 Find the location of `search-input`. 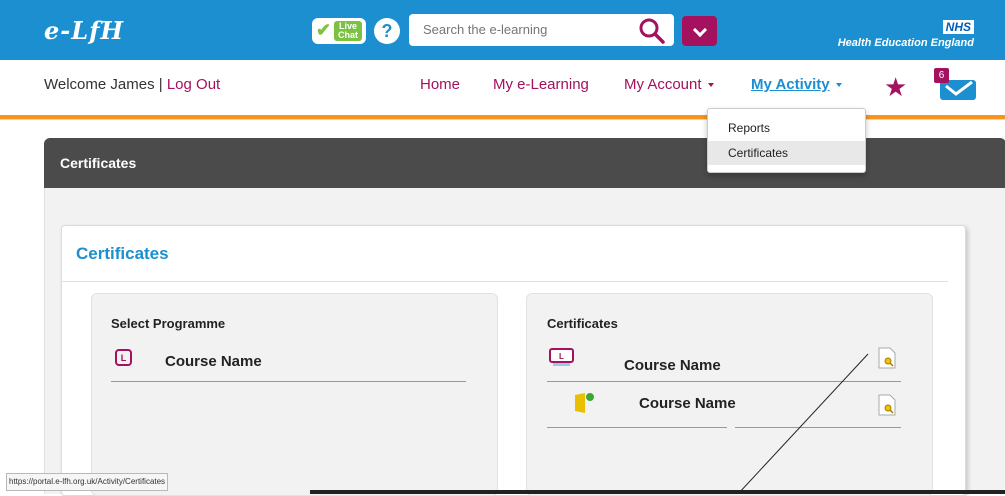

search-input is located at coordinates (541, 30).